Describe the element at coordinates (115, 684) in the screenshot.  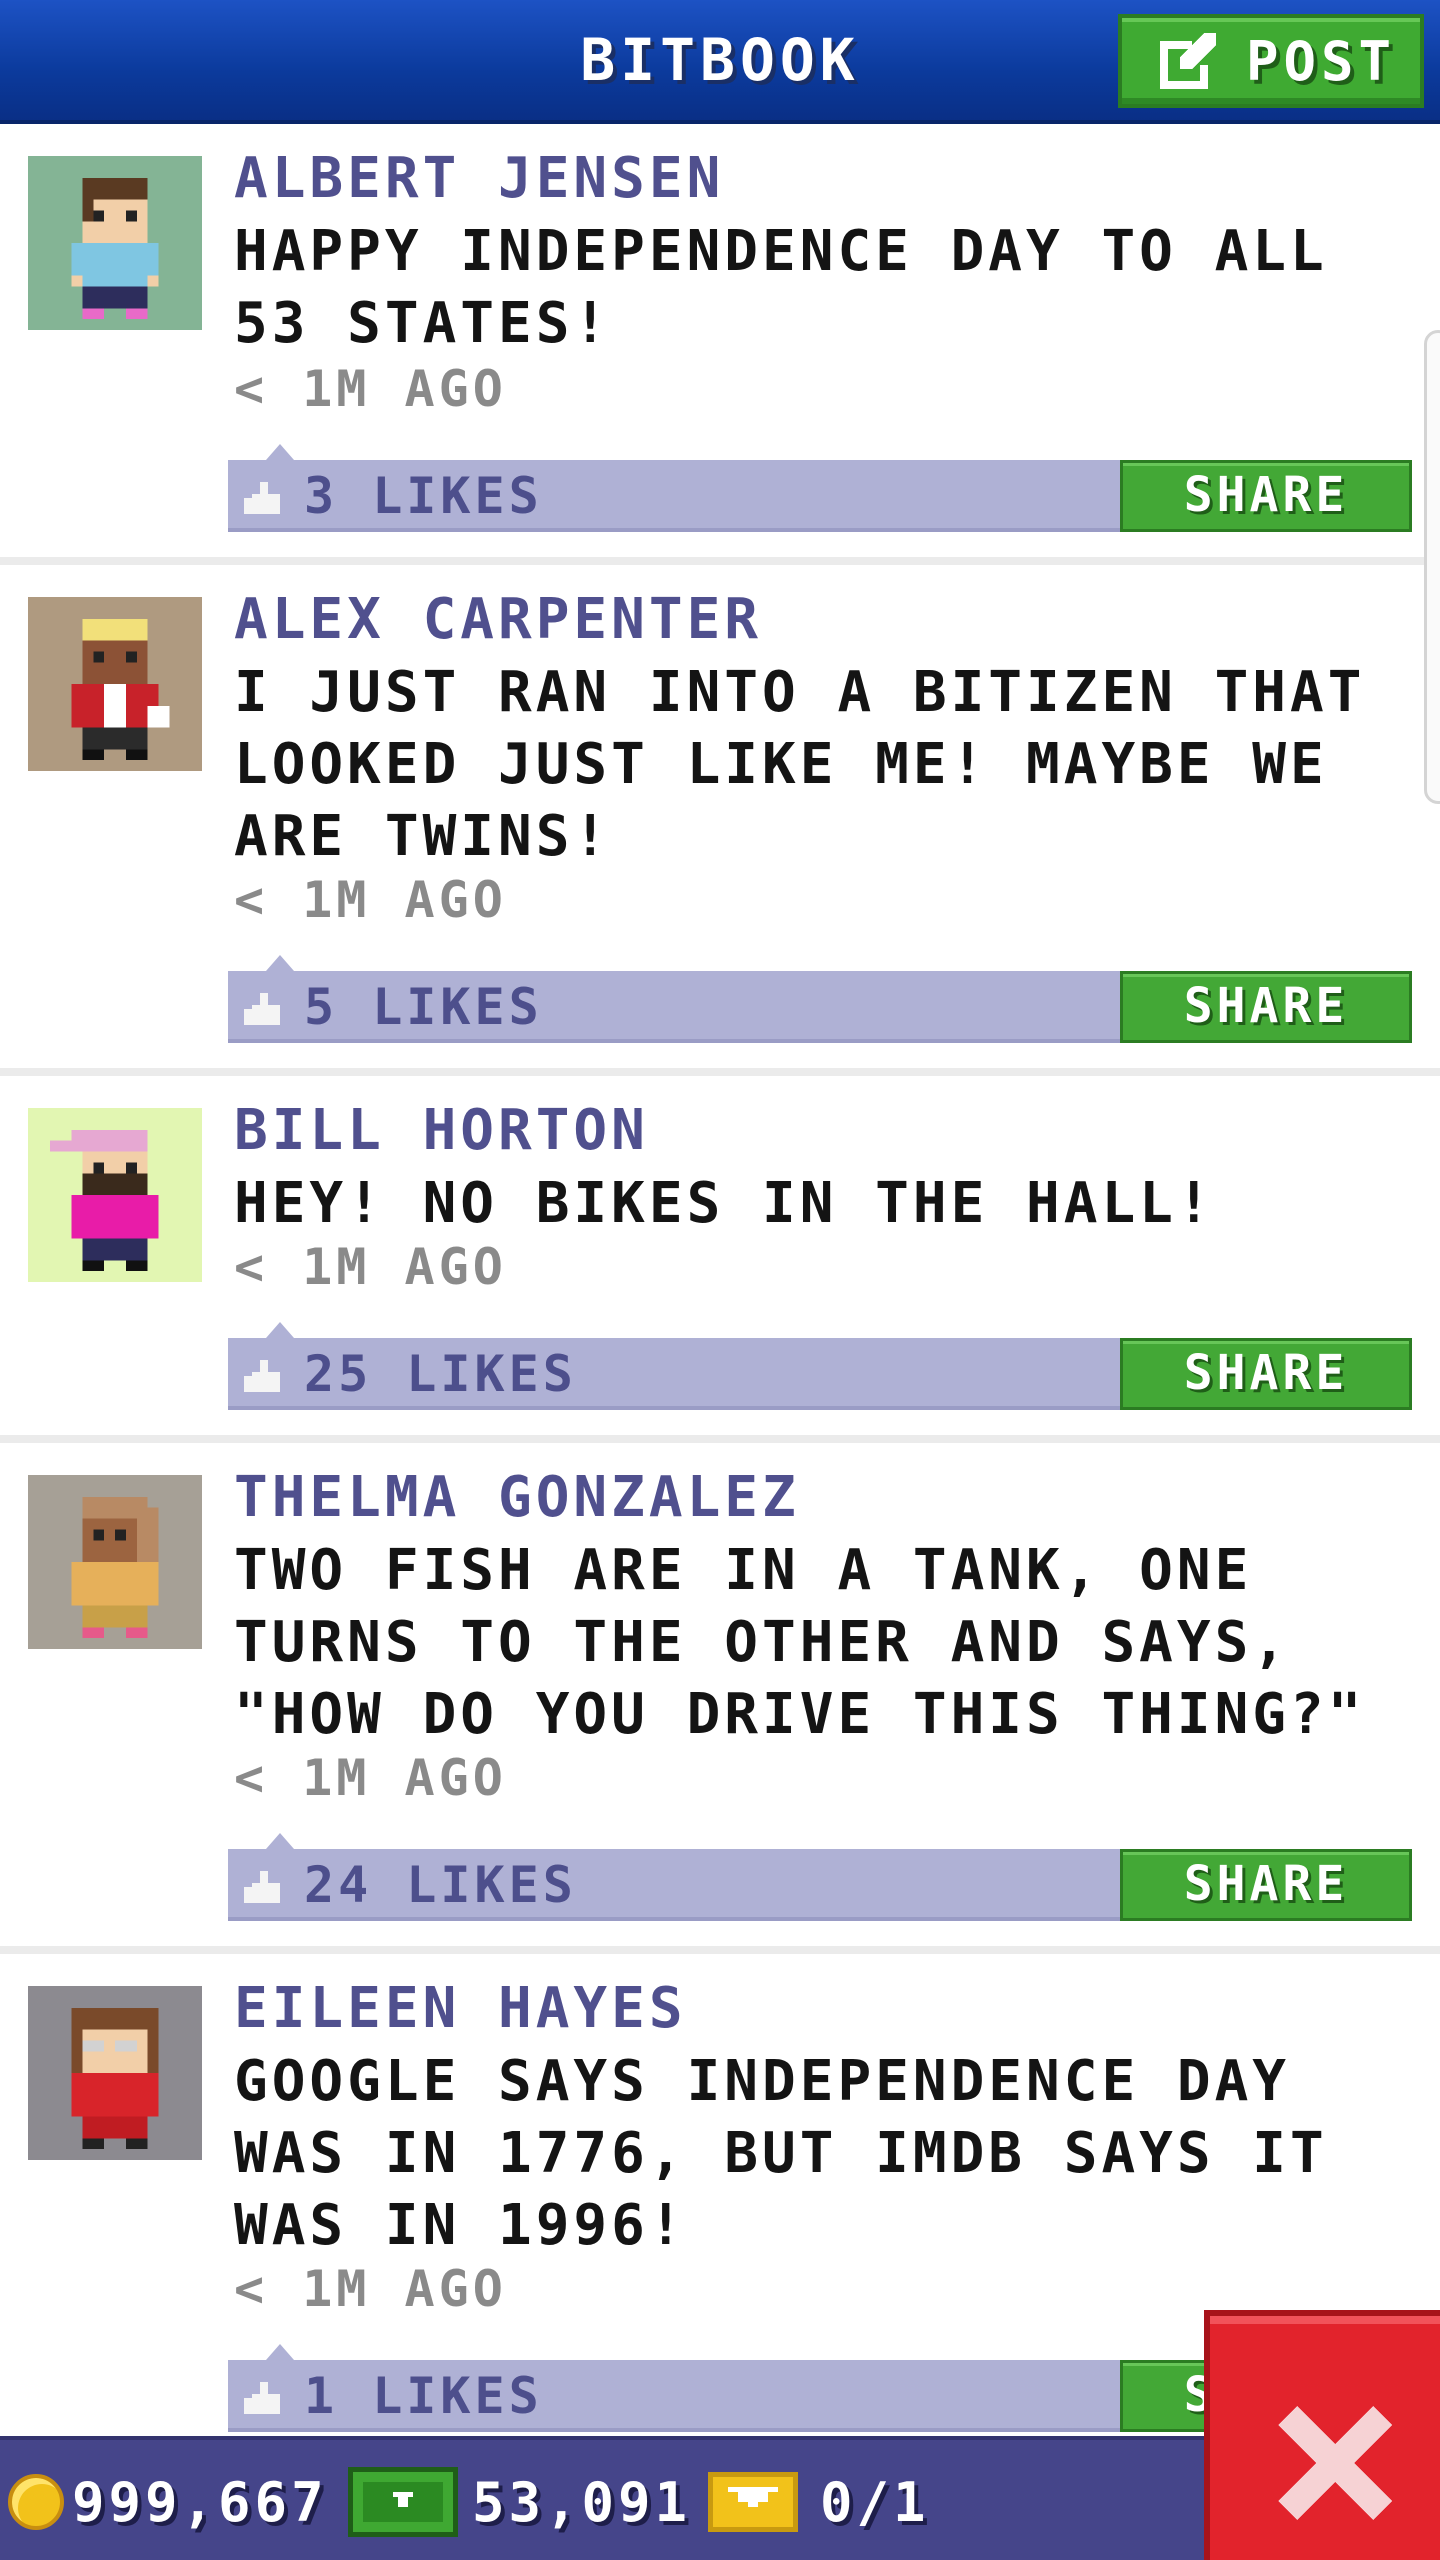
I see `avatar-alex-icon` at that location.